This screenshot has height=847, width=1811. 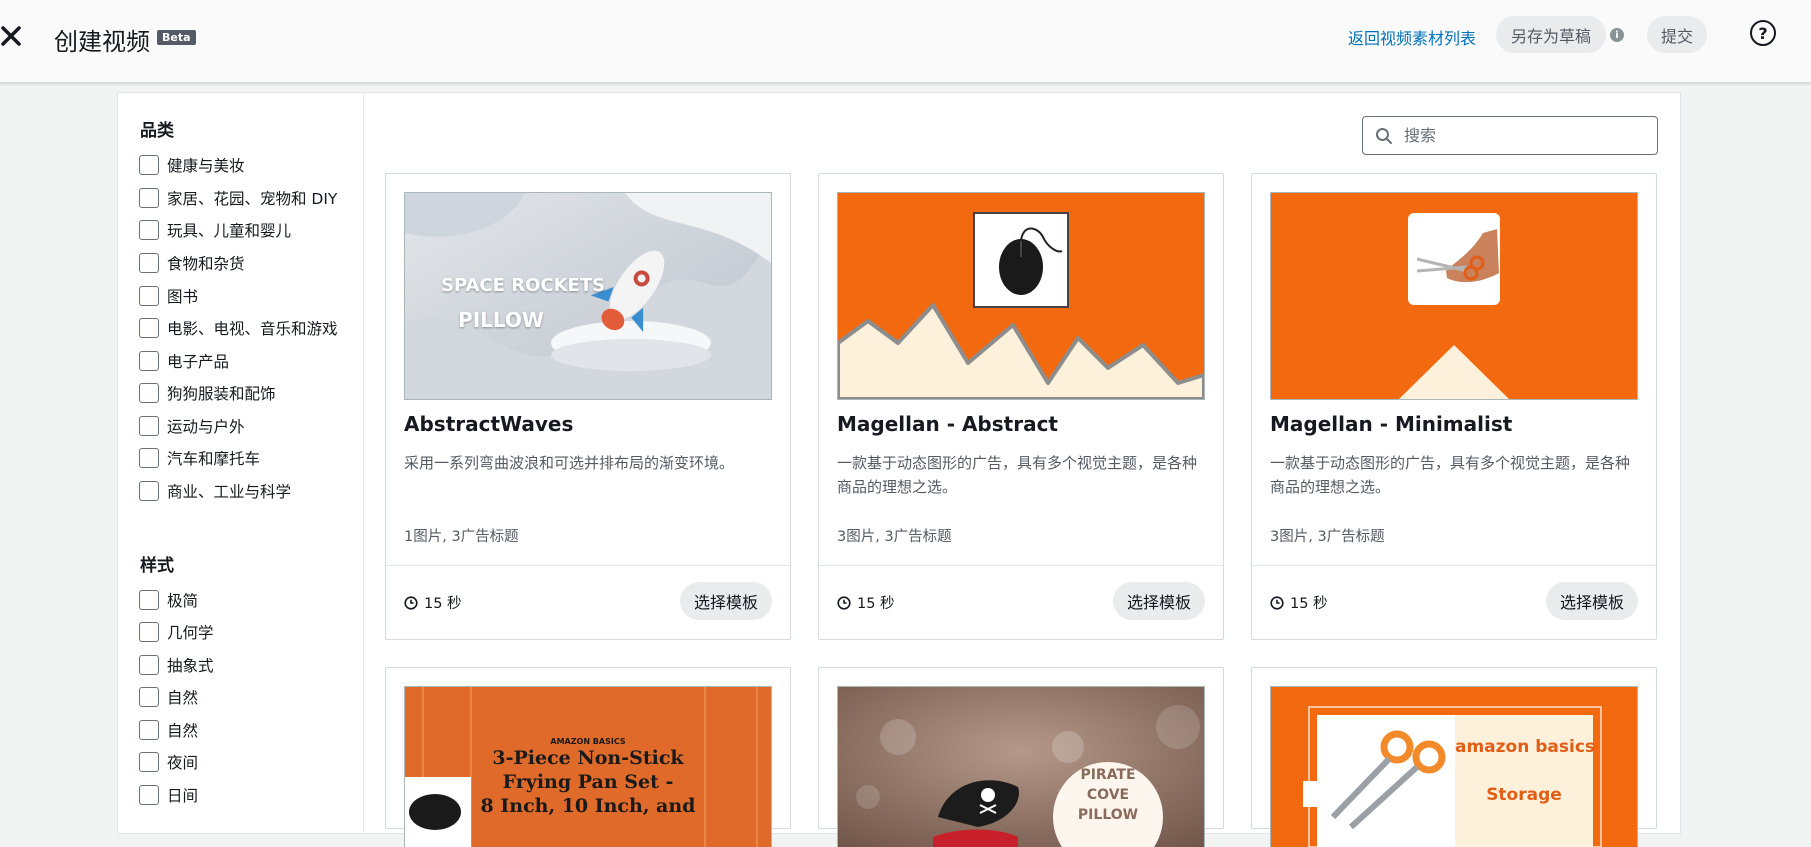 What do you see at coordinates (176, 632) in the screenshot?
I see `style-filter-item: 几何学` at bounding box center [176, 632].